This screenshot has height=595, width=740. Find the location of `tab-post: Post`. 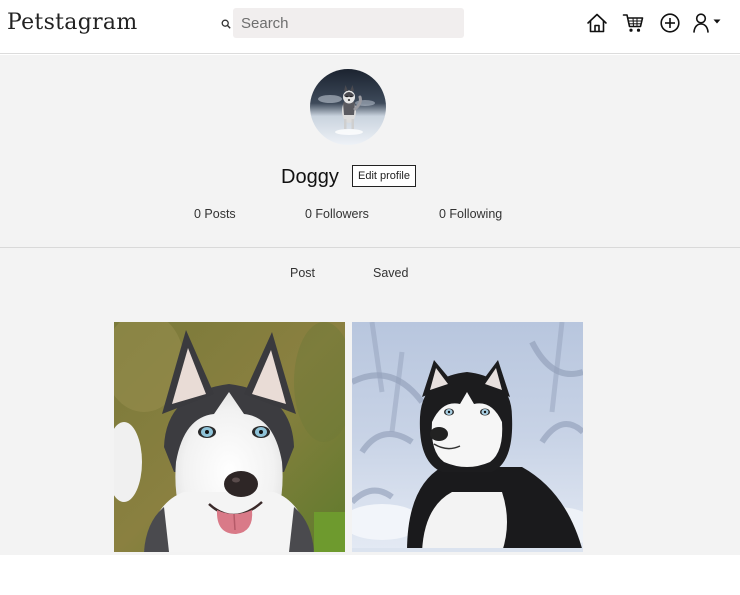

tab-post: Post is located at coordinates (302, 273).